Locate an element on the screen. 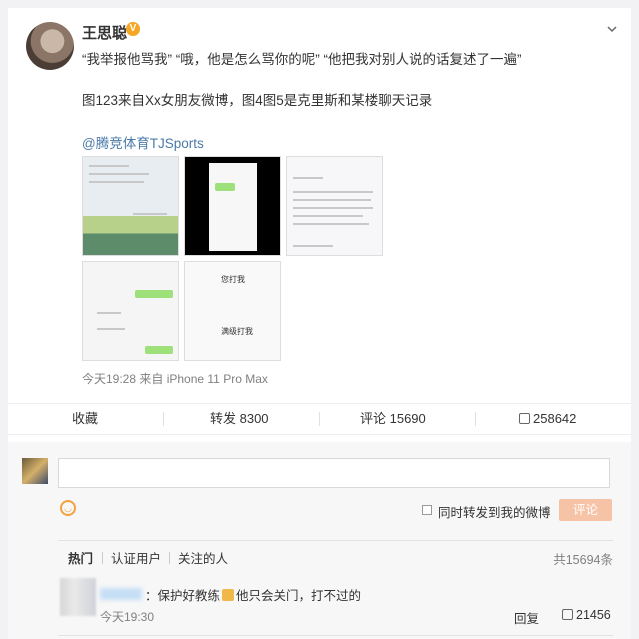 The height and width of the screenshot is (639, 639). comment-time: 今天19:30 is located at coordinates (127, 617).